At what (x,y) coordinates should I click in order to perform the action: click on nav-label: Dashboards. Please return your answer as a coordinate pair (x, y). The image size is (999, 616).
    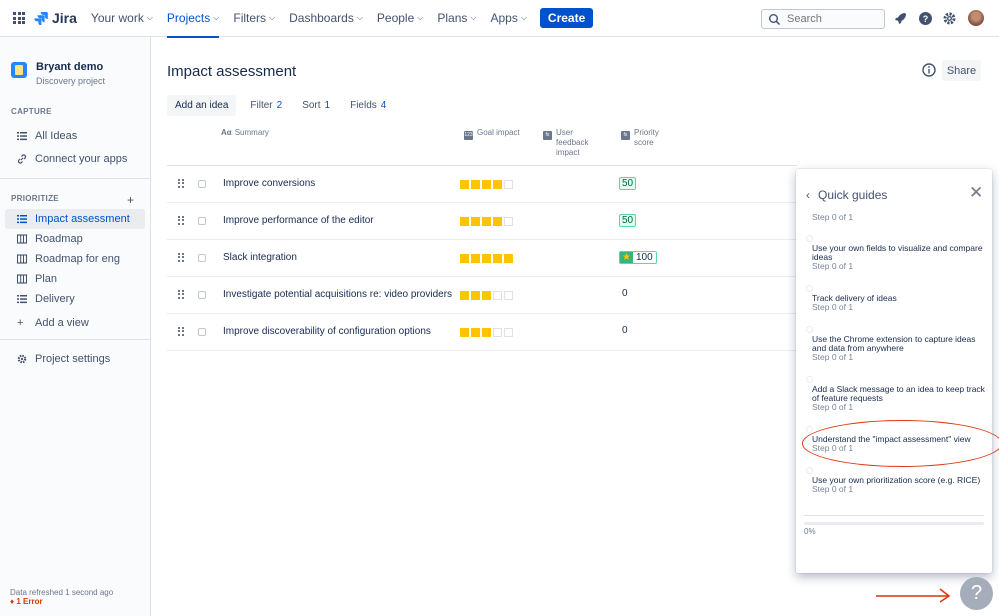
    Looking at the image, I should click on (321, 18).